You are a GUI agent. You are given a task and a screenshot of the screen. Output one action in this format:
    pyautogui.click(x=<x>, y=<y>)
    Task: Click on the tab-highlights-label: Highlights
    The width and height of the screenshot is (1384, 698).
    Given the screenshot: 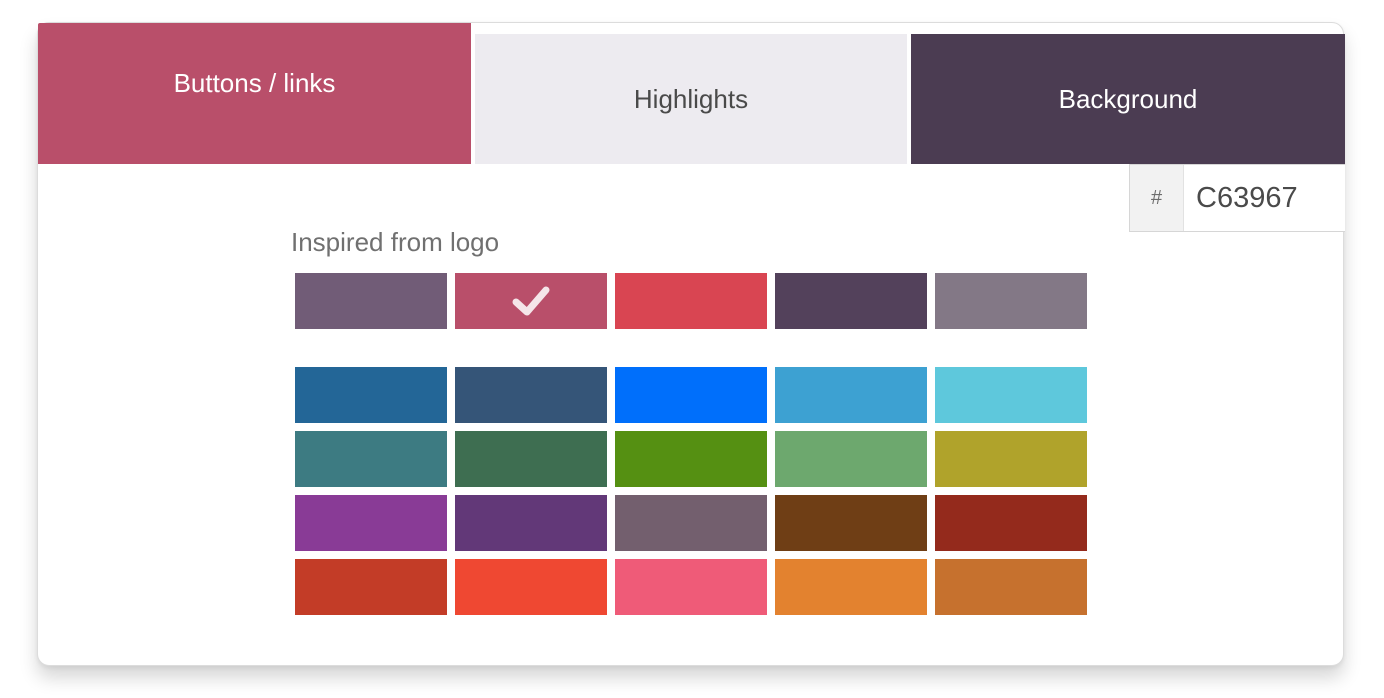 What is the action you would take?
    pyautogui.click(x=691, y=98)
    